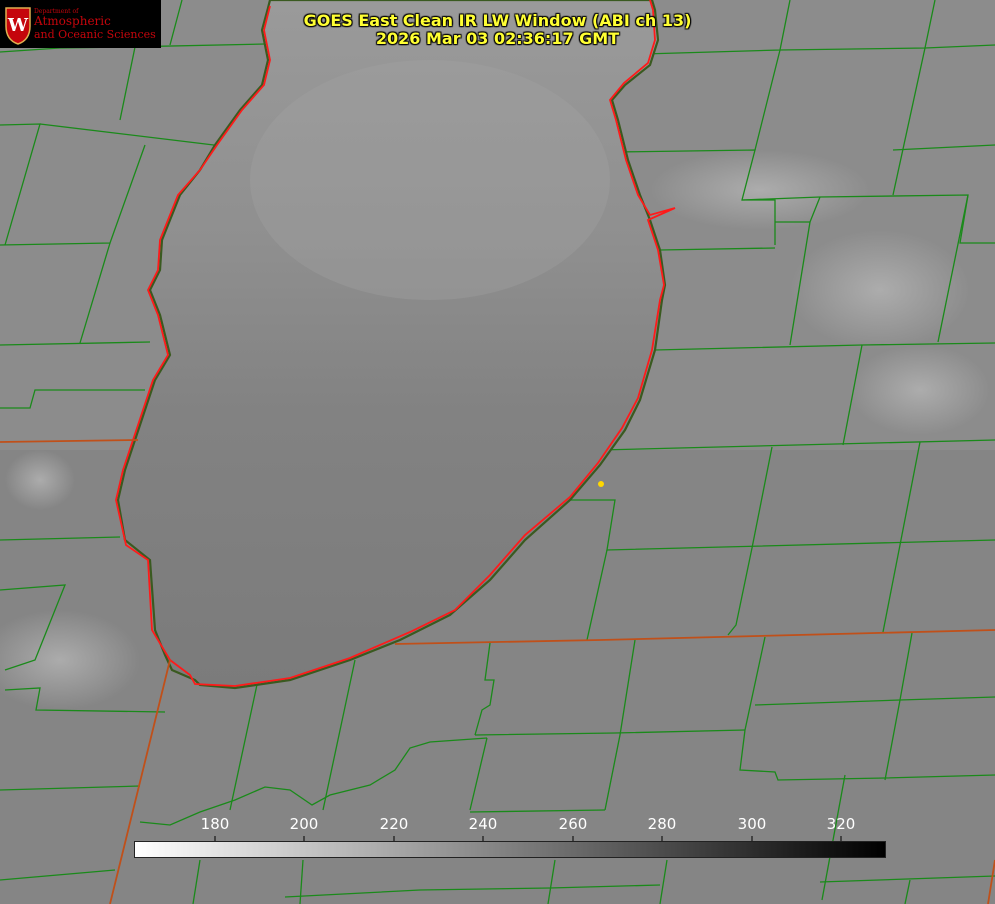 Image resolution: width=995 pixels, height=904 pixels. I want to click on colorbar-tick-label: 320, so click(841, 824).